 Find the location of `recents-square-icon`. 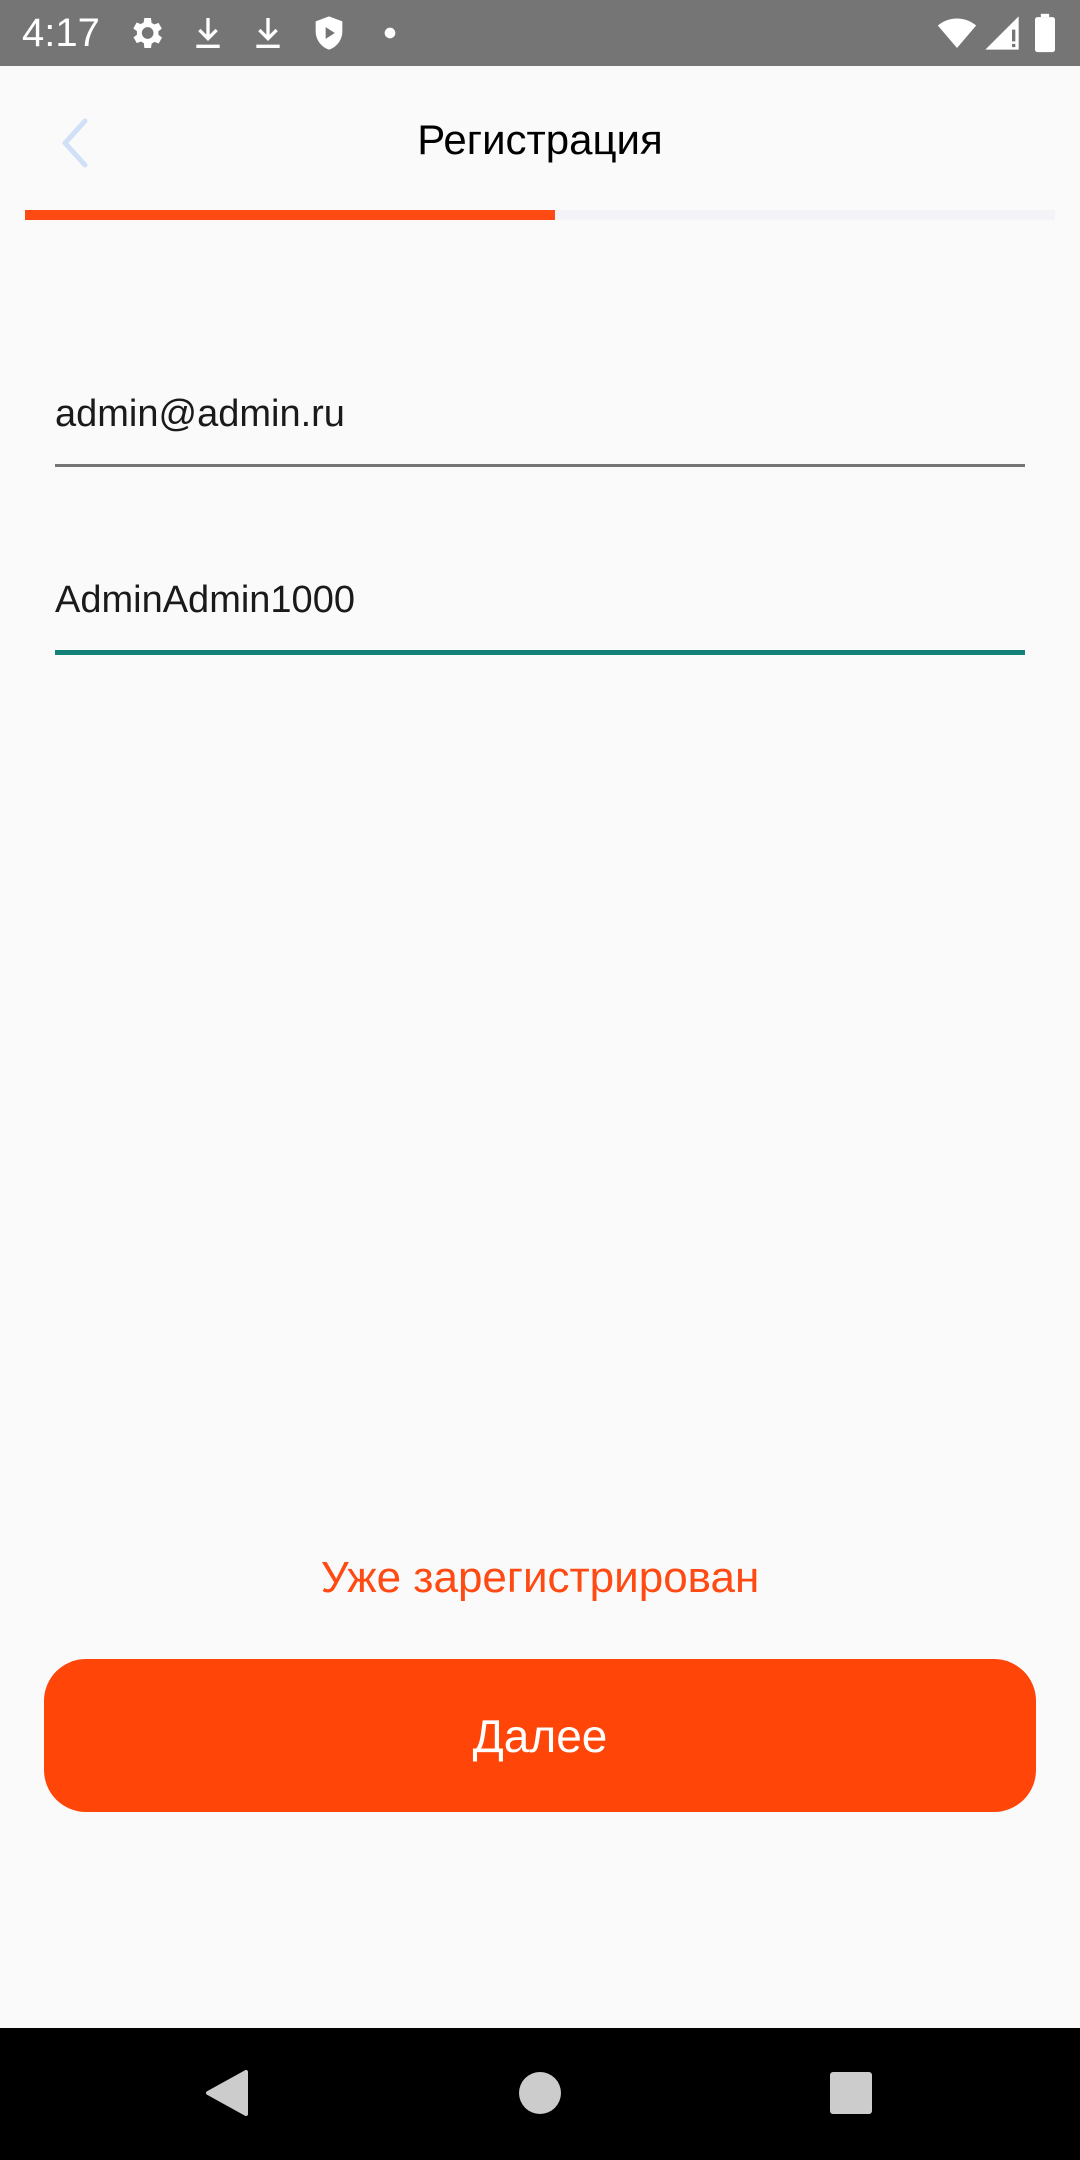

recents-square-icon is located at coordinates (851, 2095).